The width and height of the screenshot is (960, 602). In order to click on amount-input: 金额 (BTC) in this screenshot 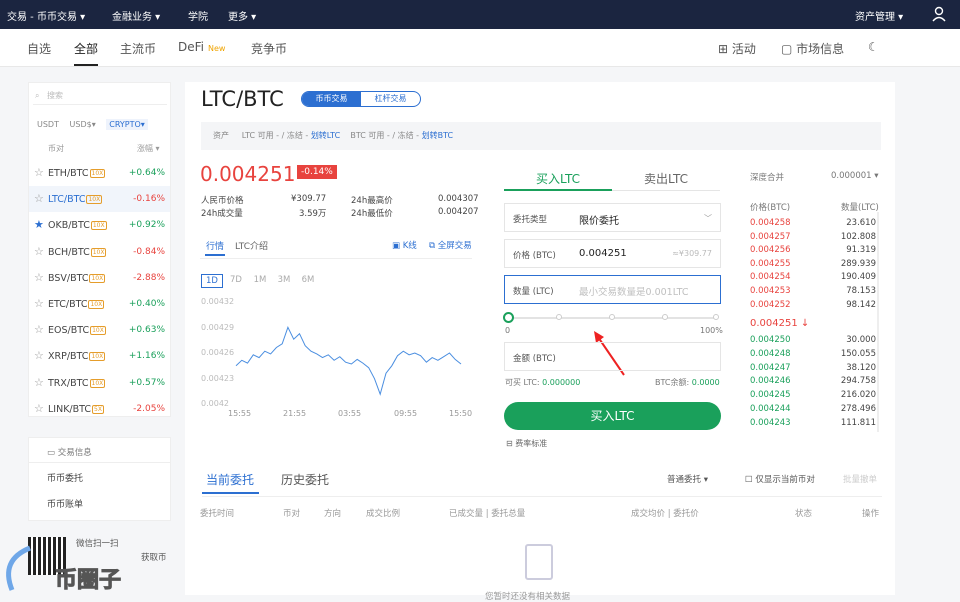, I will do `click(612, 356)`.